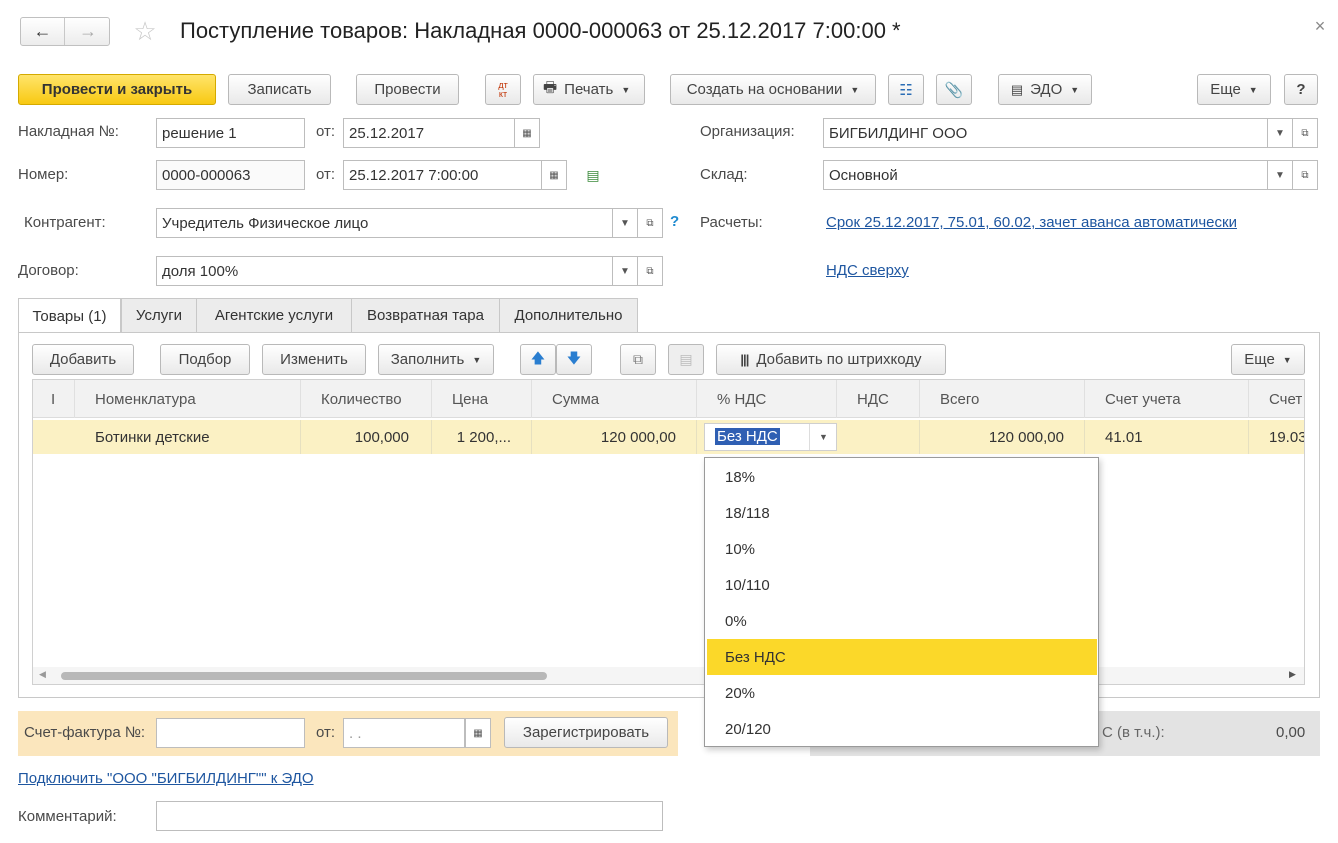  Describe the element at coordinates (831, 359) in the screenshot. I see `add-by-barcode-button: ||| Добавить по штрихкоду` at that location.